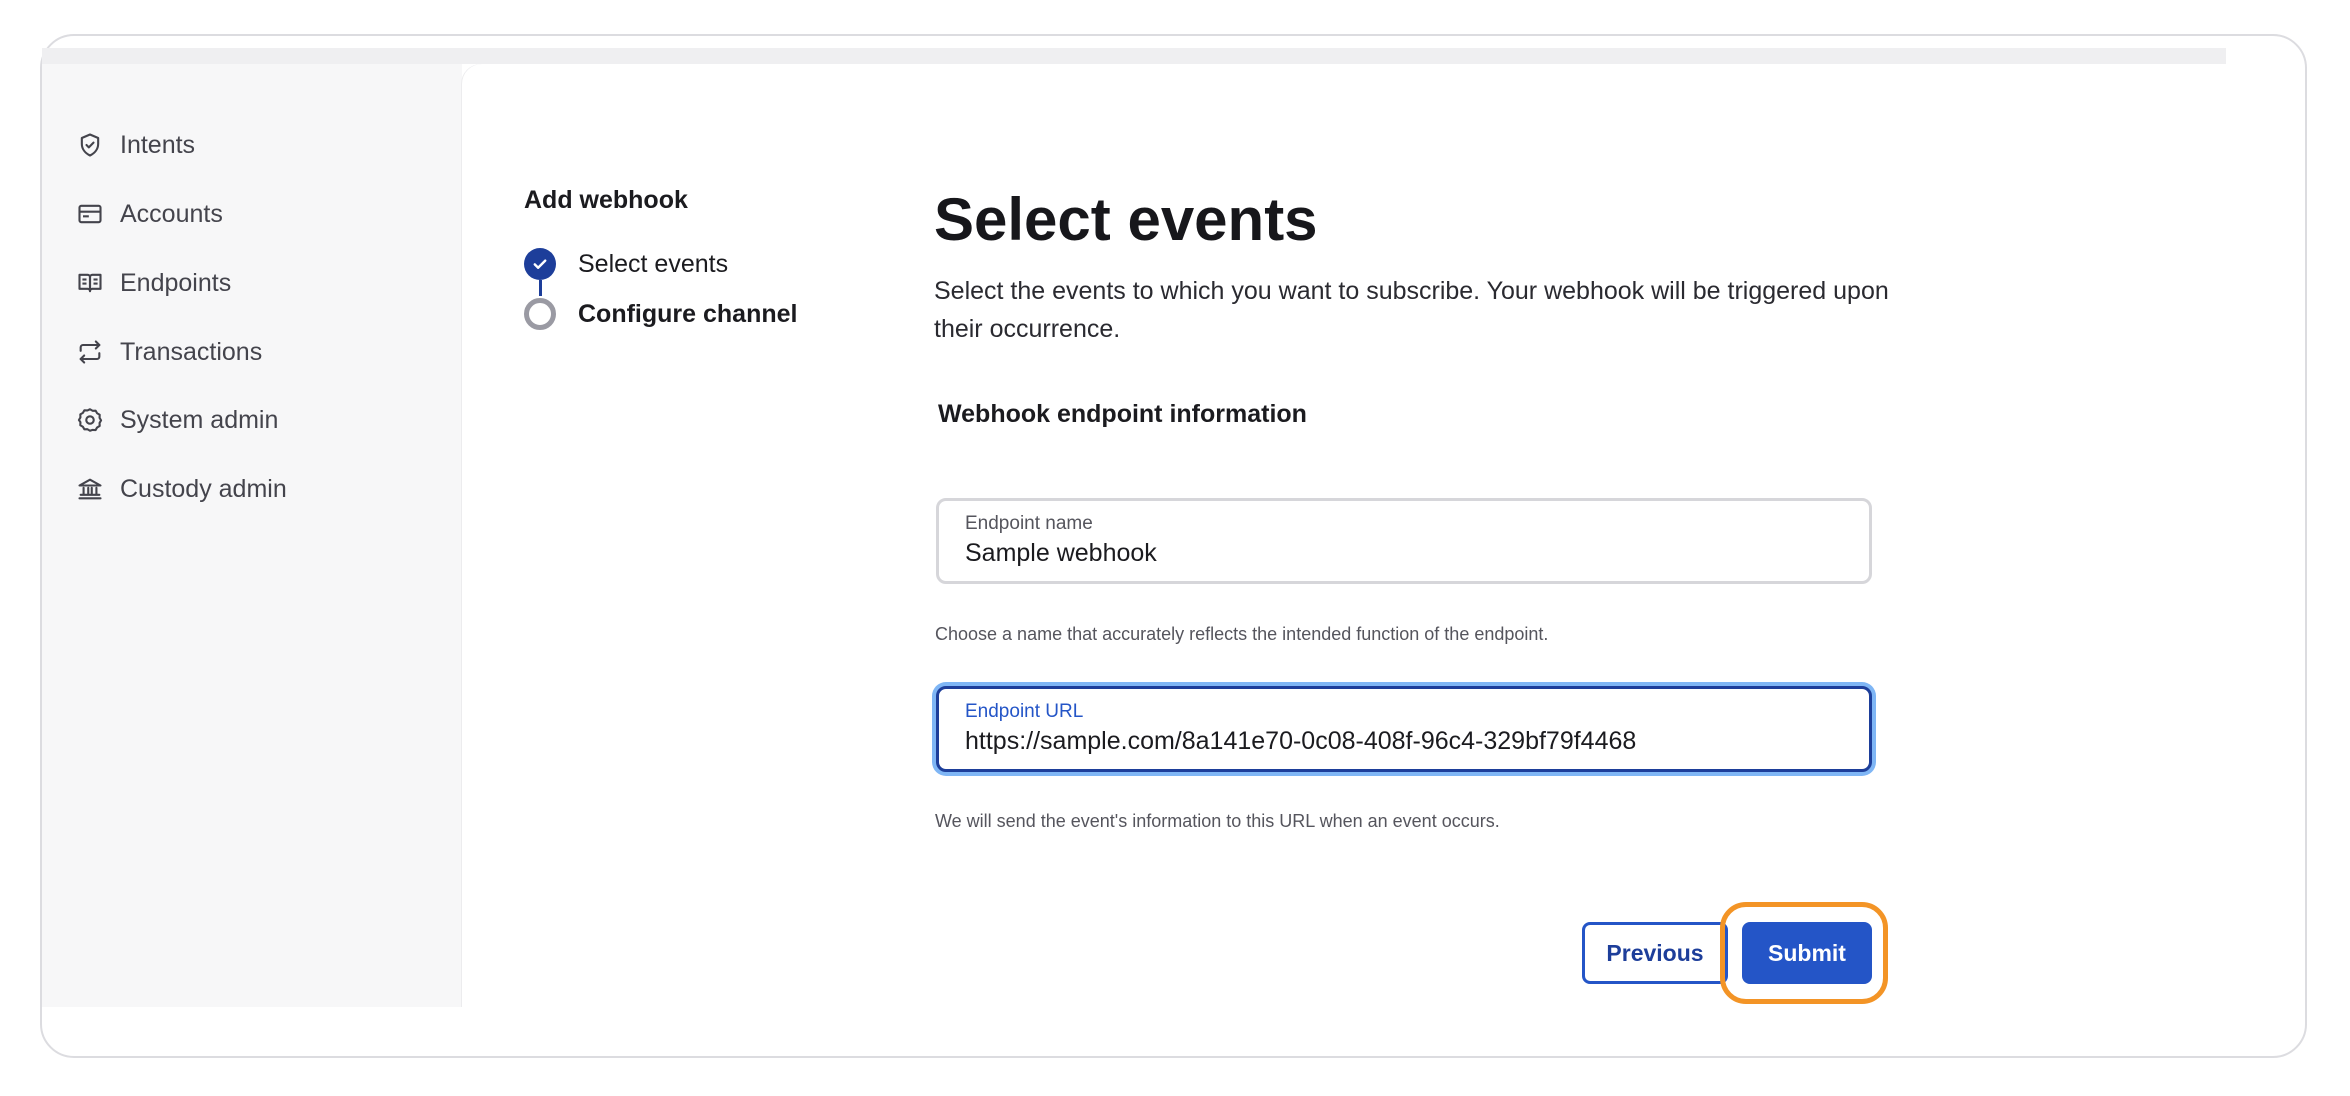 The width and height of the screenshot is (2350, 1096). Describe the element at coordinates (1126, 219) in the screenshot. I see `page-title: Select events` at that location.